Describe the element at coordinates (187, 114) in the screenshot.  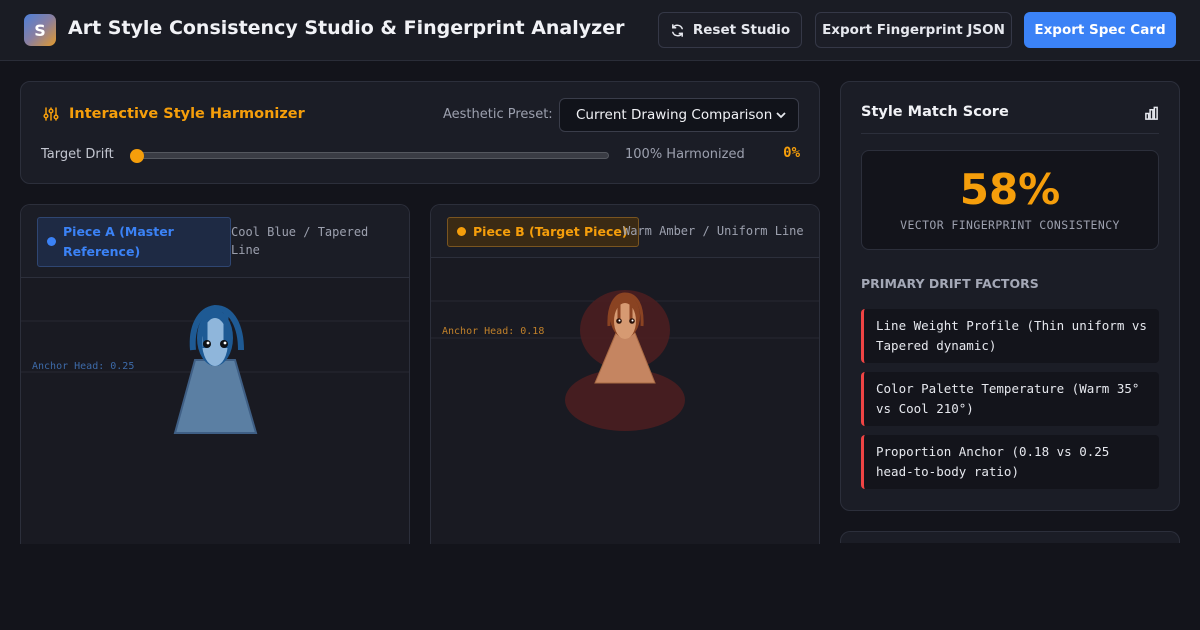
I see `harmonizer-title-text: Interactive Style Harmonizer` at that location.